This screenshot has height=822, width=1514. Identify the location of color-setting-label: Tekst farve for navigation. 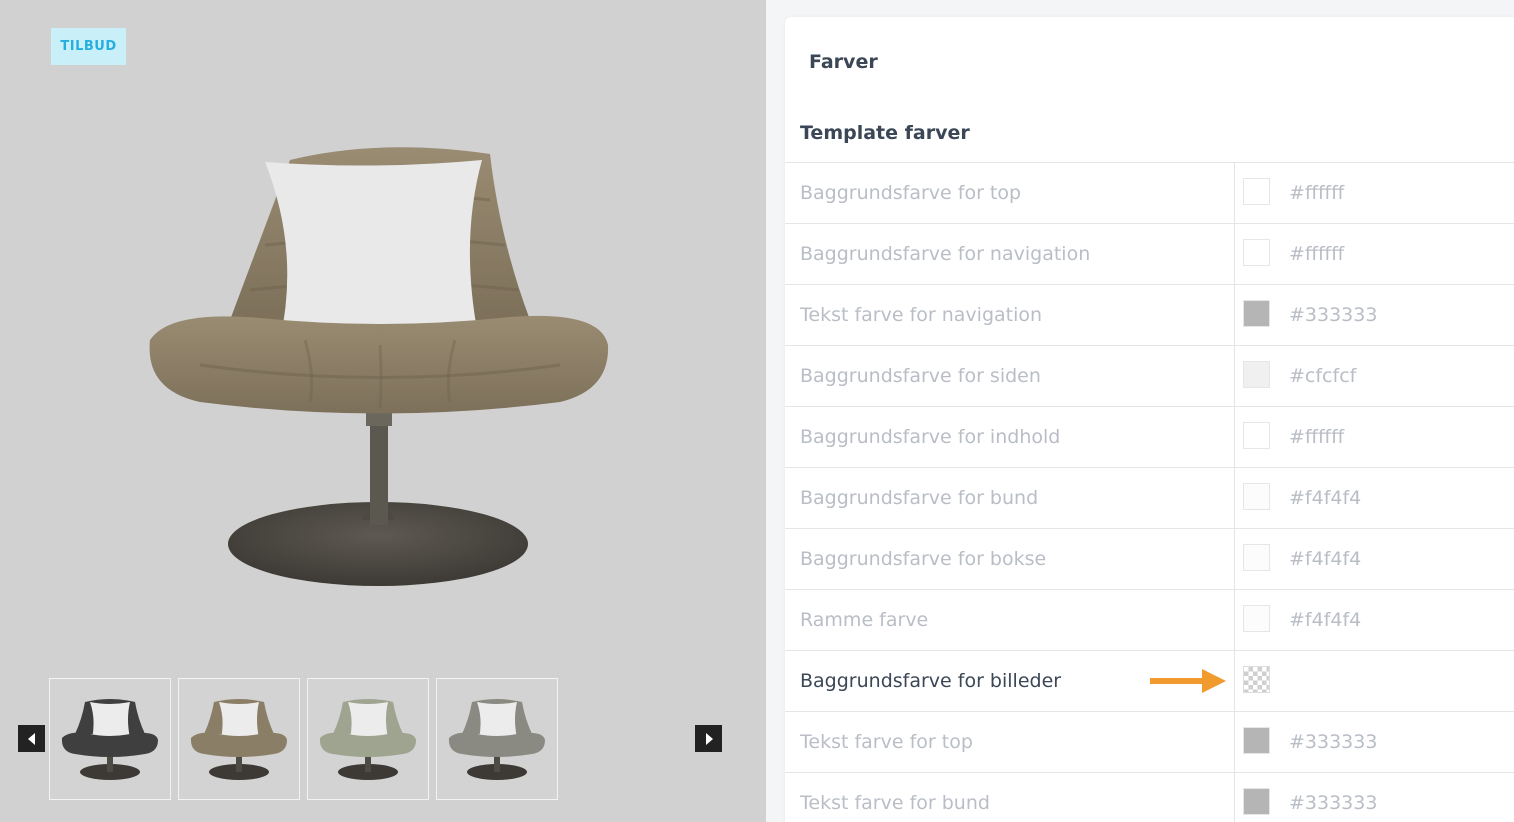
(1010, 315).